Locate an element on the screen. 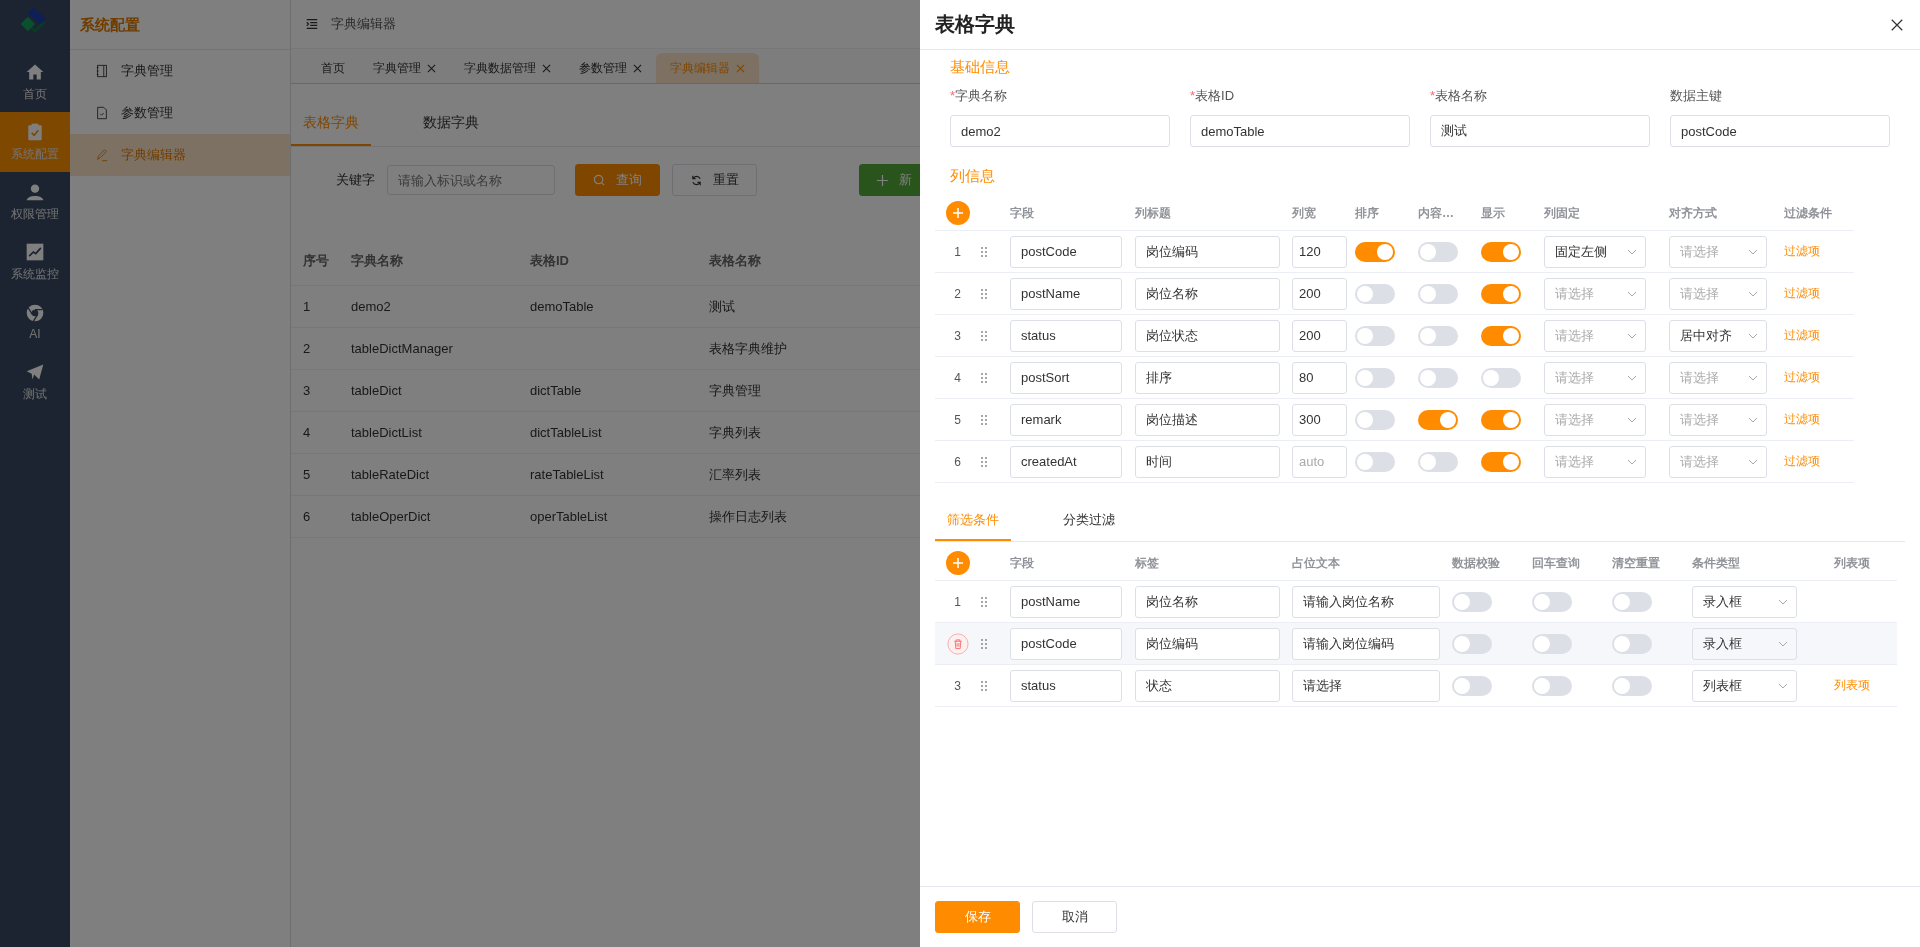 The image size is (1920, 947). input-field: 300 is located at coordinates (1319, 419).